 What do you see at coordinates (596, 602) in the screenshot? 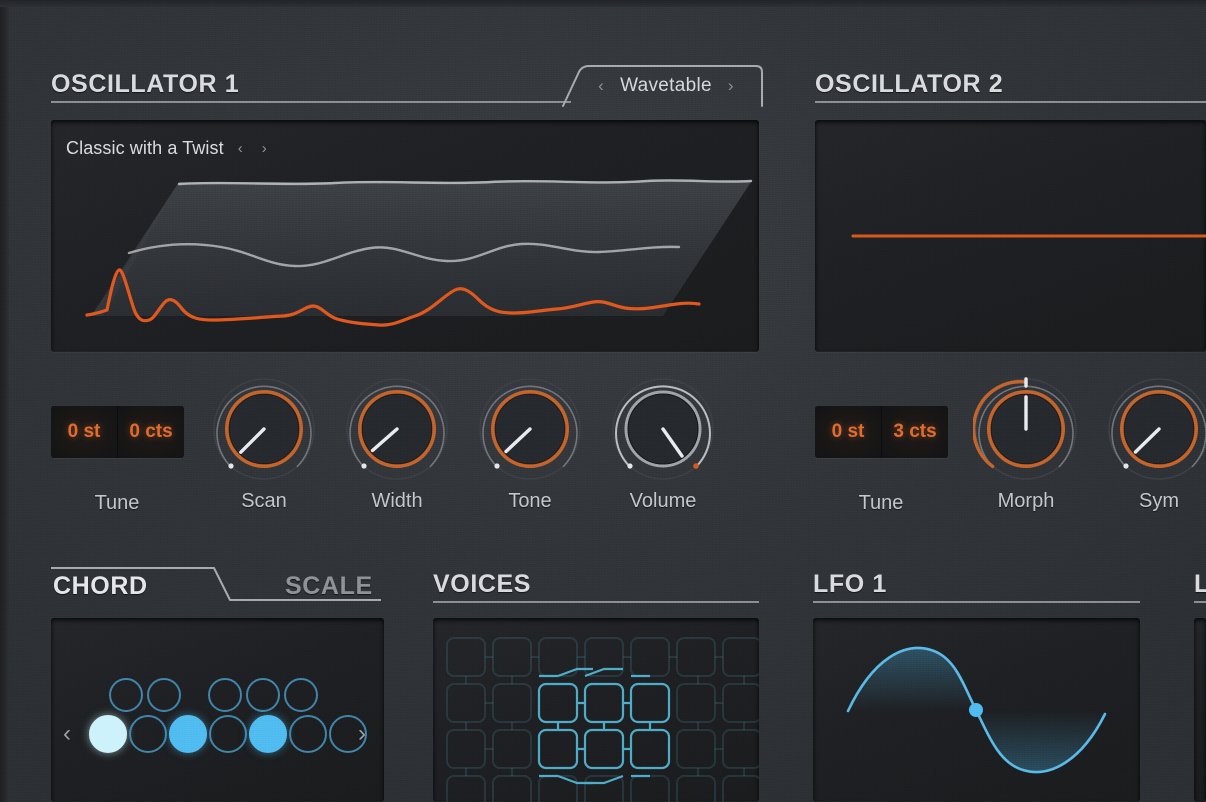
I see `voices-rule` at bounding box center [596, 602].